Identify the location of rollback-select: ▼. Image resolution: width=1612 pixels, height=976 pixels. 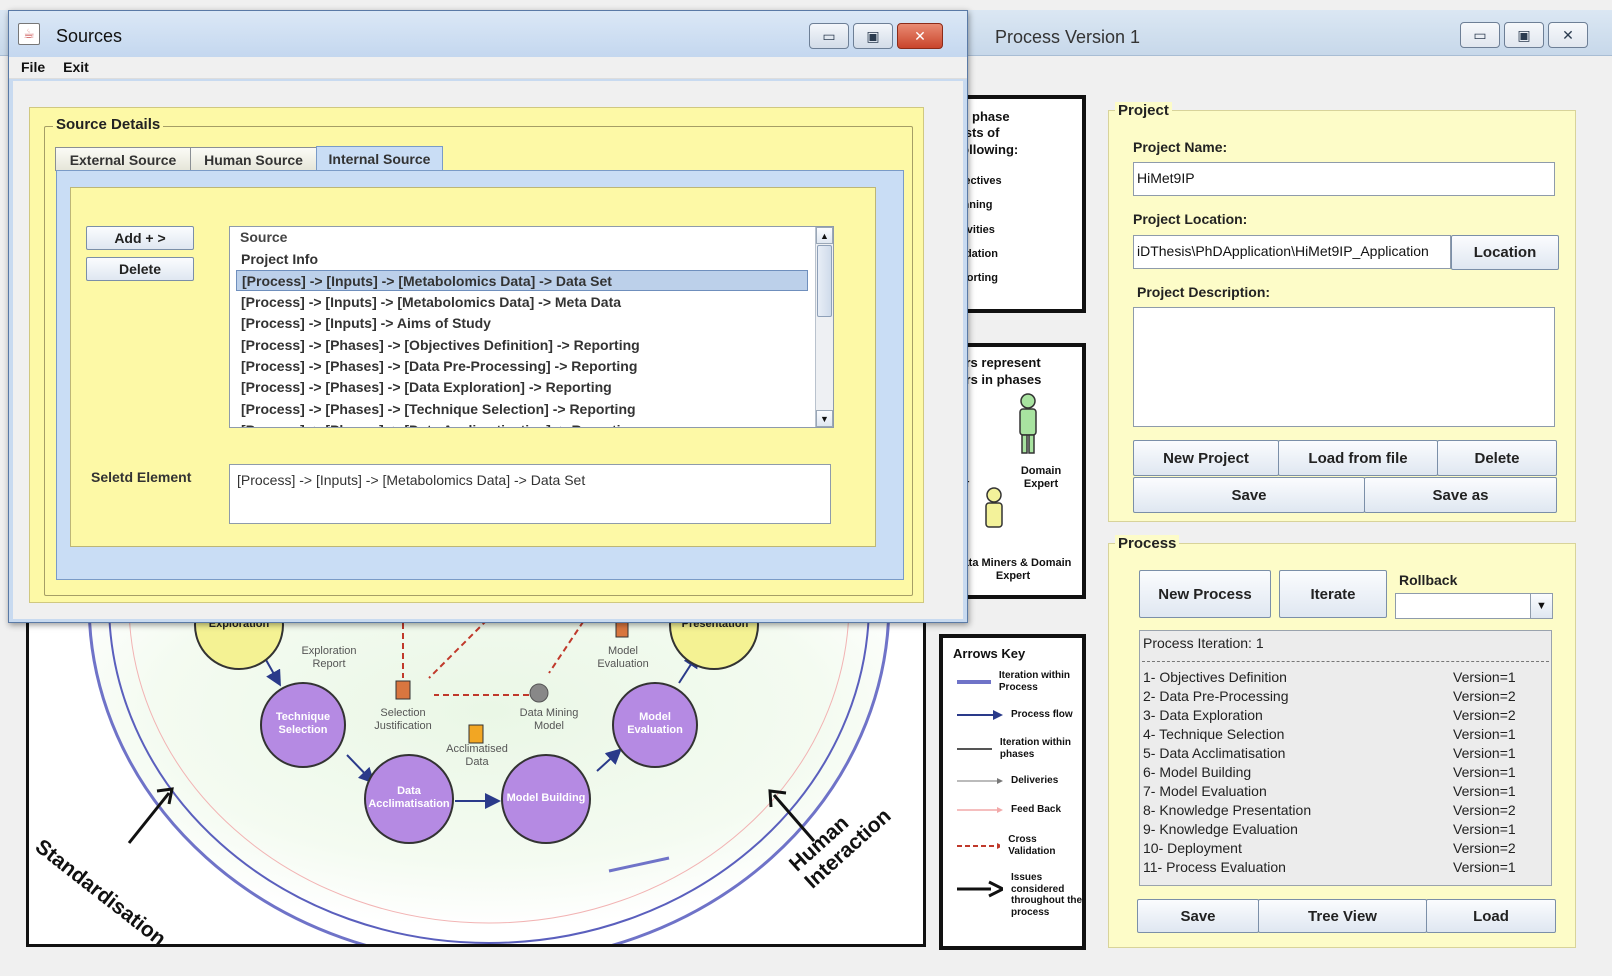
(1474, 606).